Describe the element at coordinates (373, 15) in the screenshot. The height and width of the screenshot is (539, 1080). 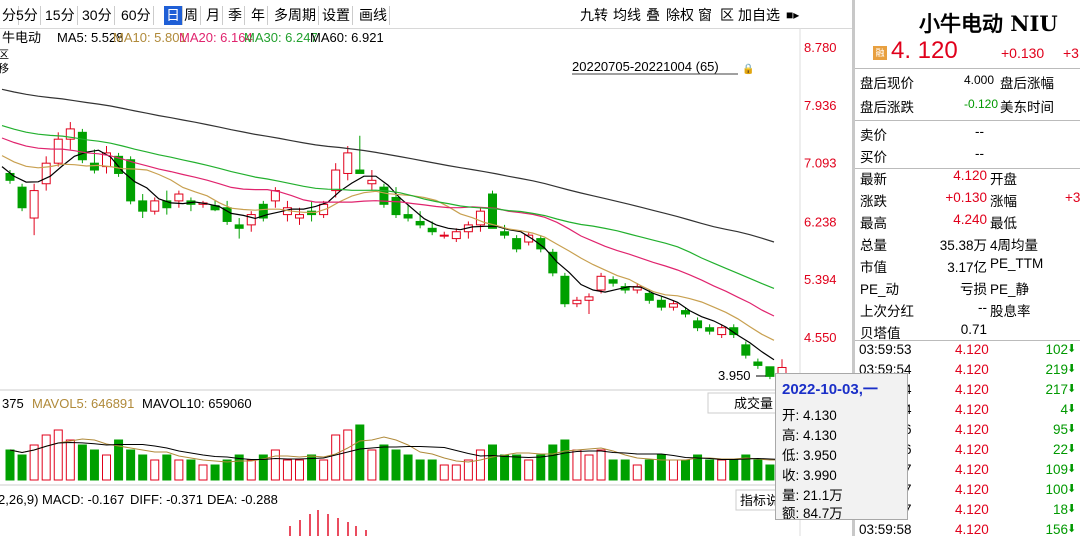
I see `period-tab-12: 画线` at that location.